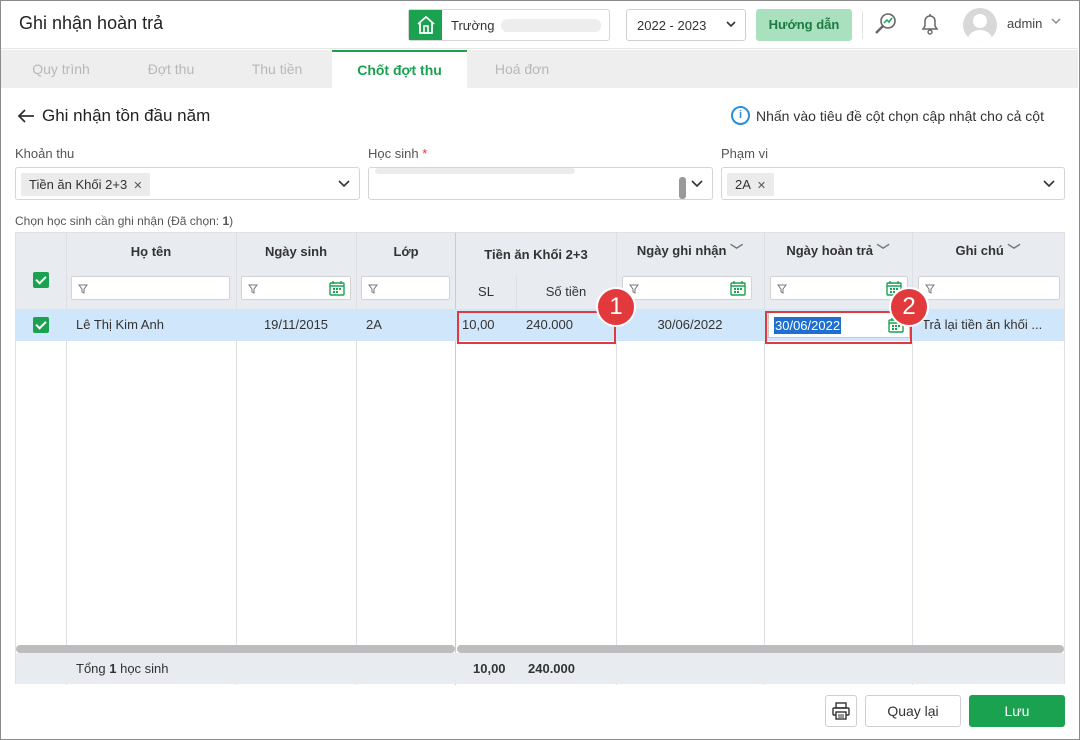 This screenshot has height=740, width=1080. I want to click on header-fee-group-label: Tiền ăn Khối 2+3, so click(536, 254).